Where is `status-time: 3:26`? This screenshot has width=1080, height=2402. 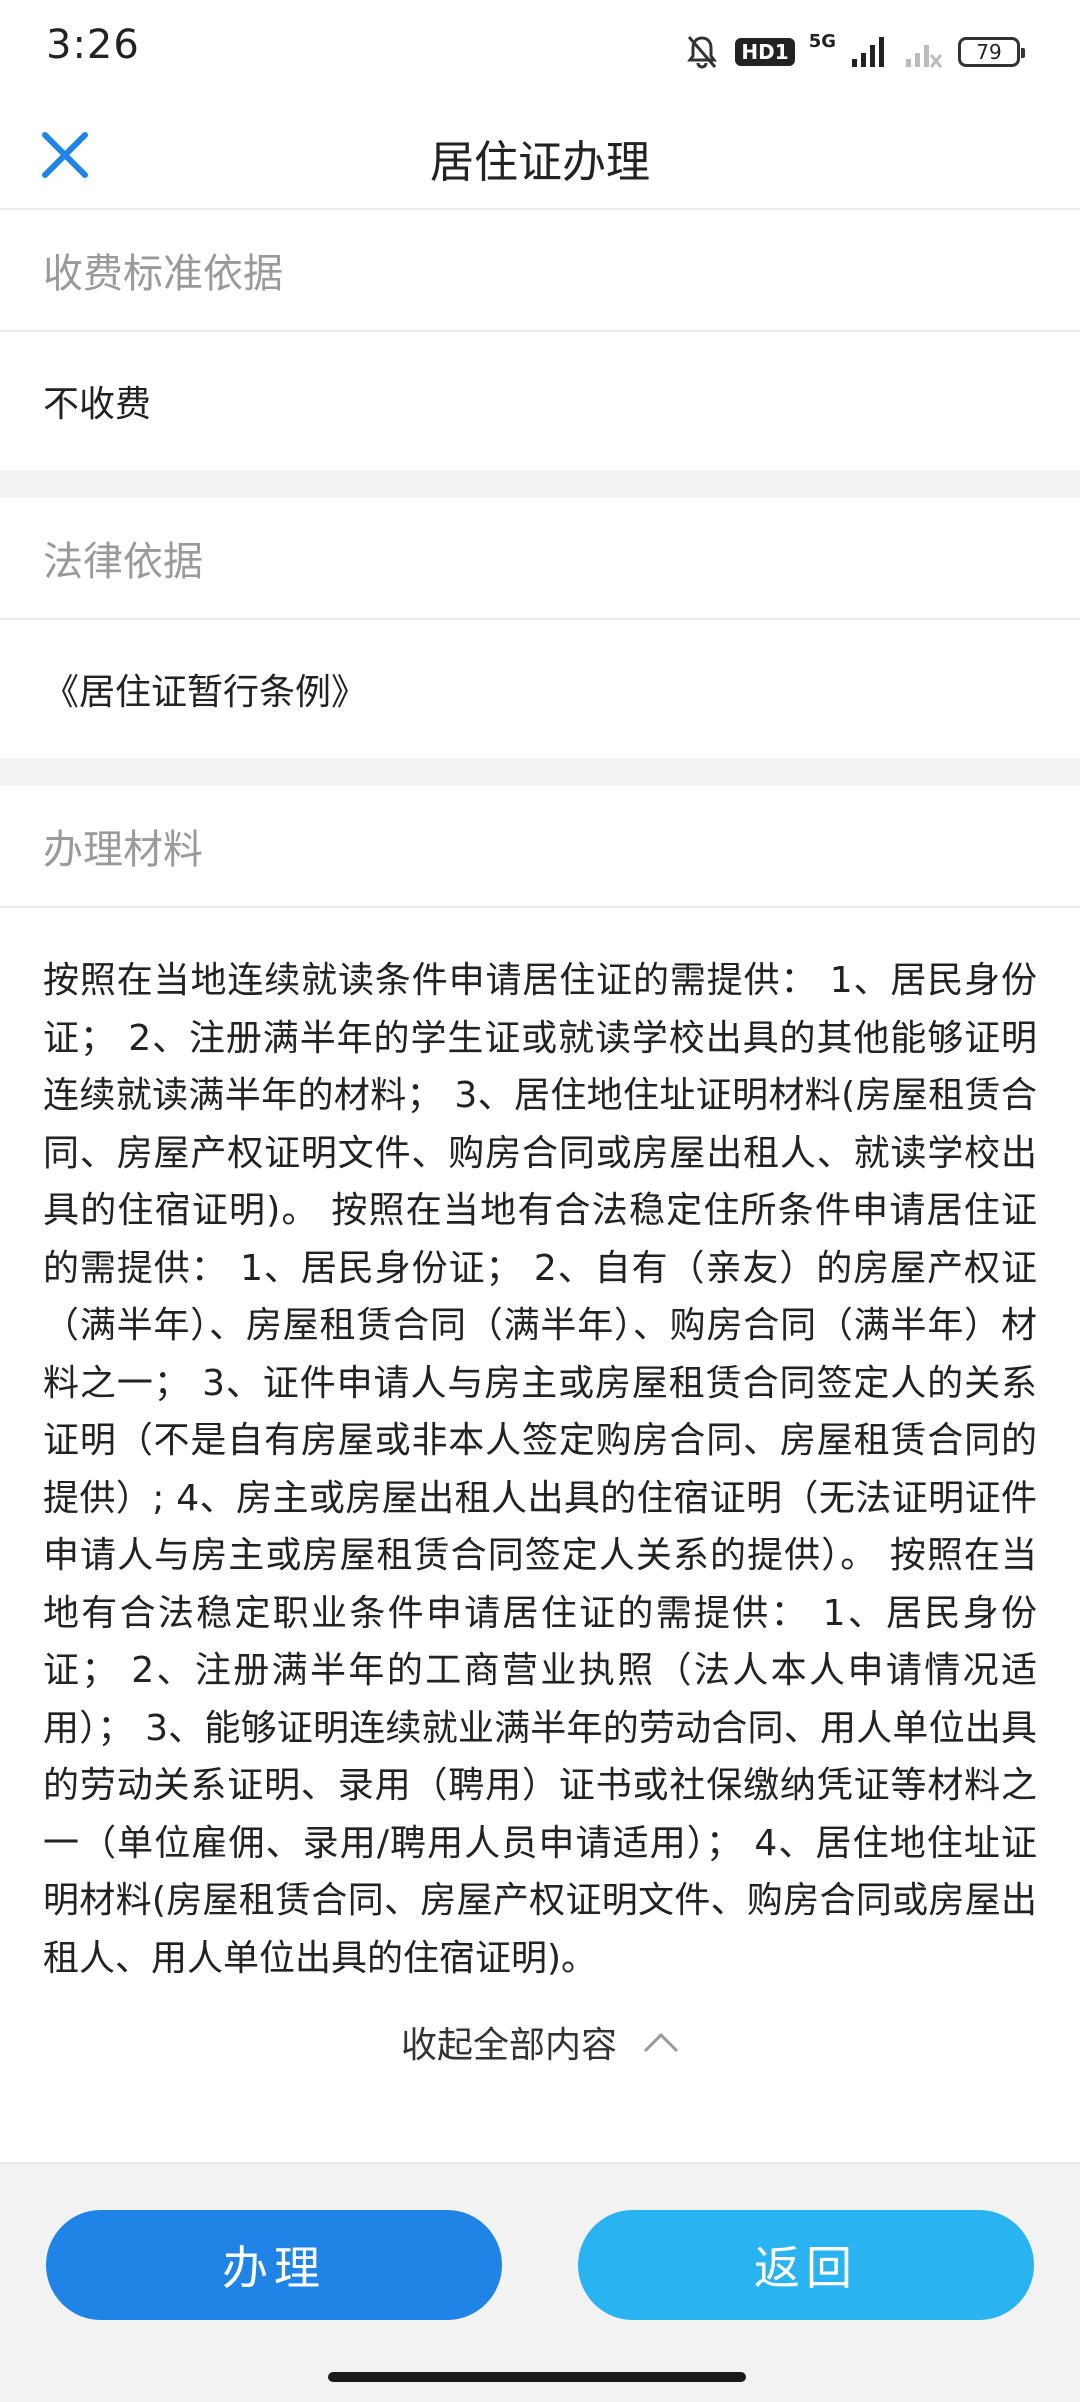 status-time: 3:26 is located at coordinates (93, 45).